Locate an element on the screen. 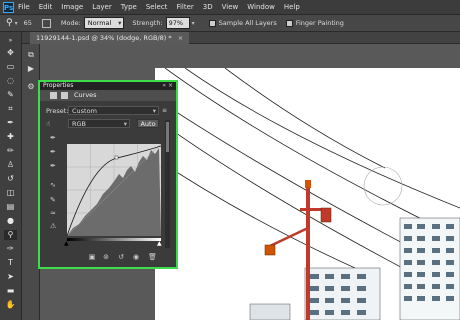  pencil-icon: ✎ is located at coordinates (54, 200).